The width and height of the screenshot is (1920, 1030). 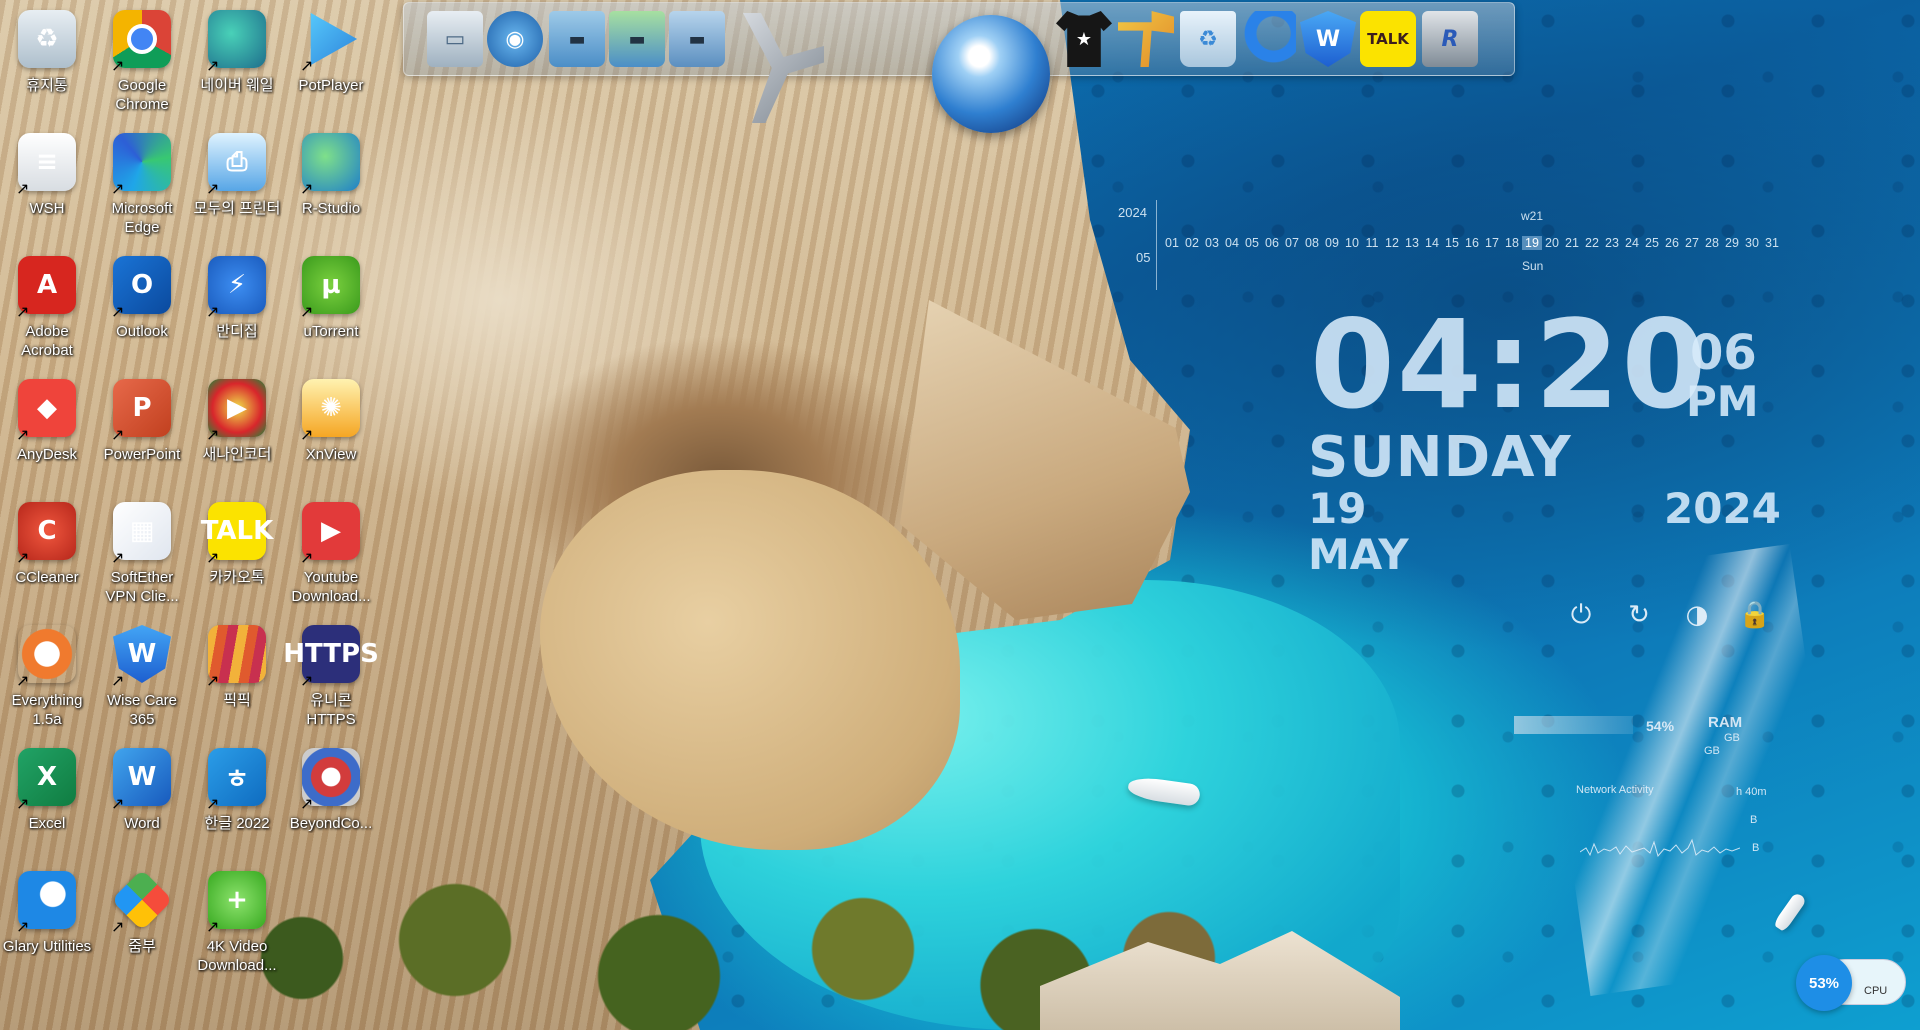 What do you see at coordinates (1533, 266) in the screenshot?
I see `calendar-today-name: Sun` at bounding box center [1533, 266].